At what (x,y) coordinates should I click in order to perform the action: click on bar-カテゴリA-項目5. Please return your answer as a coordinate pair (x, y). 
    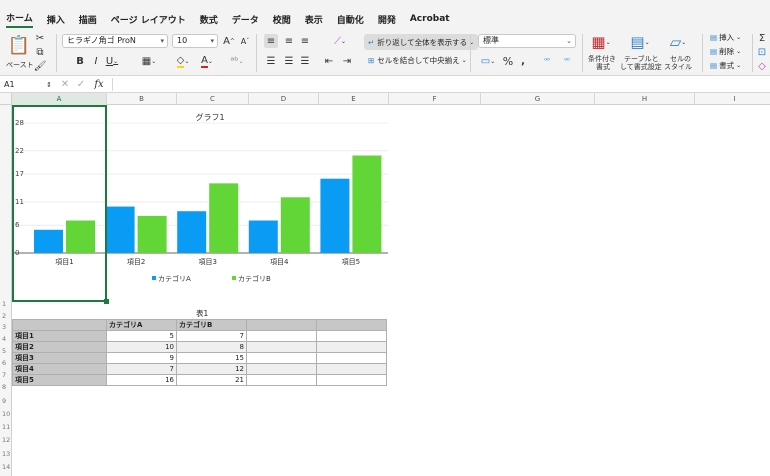
    Looking at the image, I should click on (335, 215).